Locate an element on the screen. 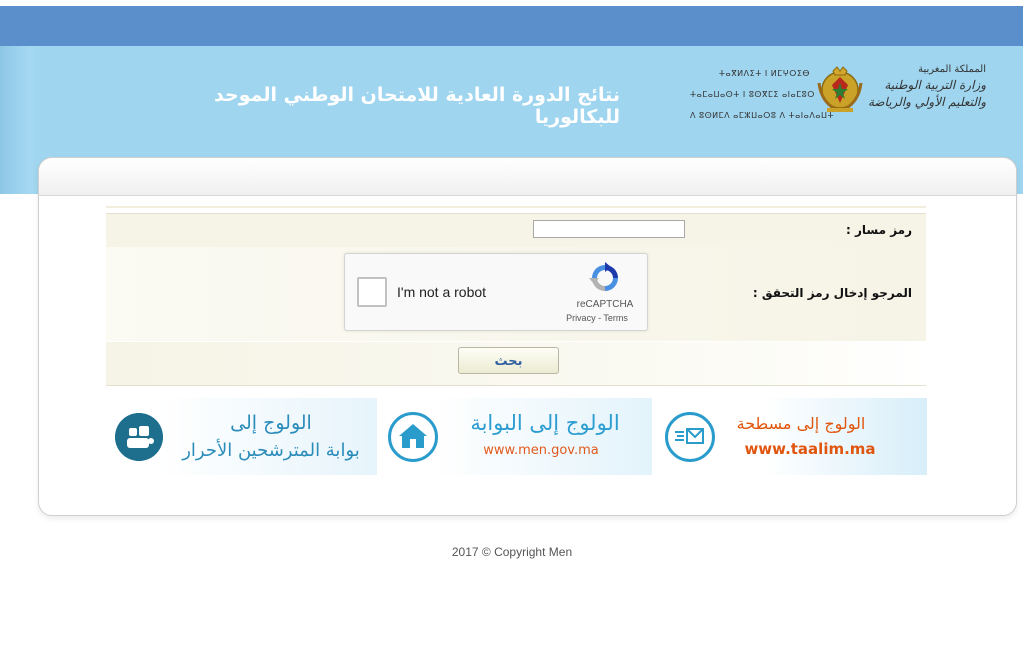  ministry-line-3: والتعليم الأولي والرياضة is located at coordinates (926, 102).